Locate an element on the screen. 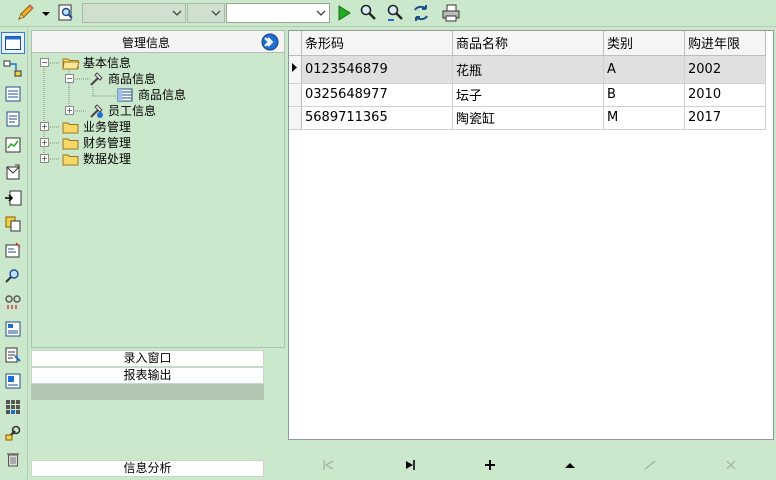 The width and height of the screenshot is (776, 480). cell-year: 2017 is located at coordinates (725, 118).